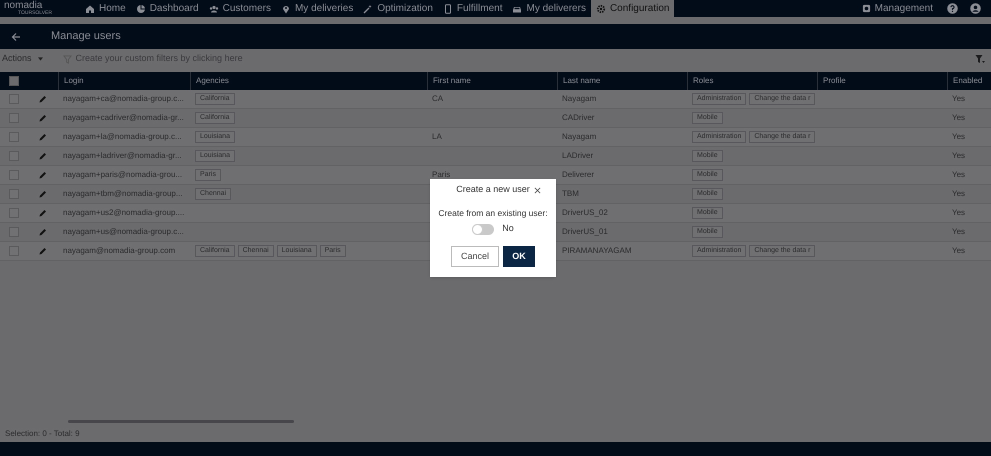 This screenshot has height=456, width=991. Describe the element at coordinates (597, 251) in the screenshot. I see `table-cell: PIRAMANAYAGAM` at that location.